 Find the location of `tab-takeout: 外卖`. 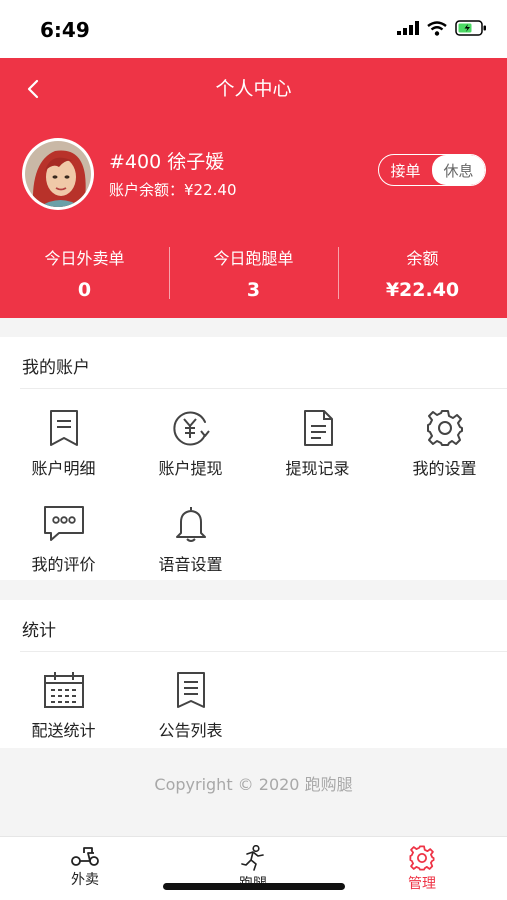

tab-takeout: 外卖 is located at coordinates (85, 868).